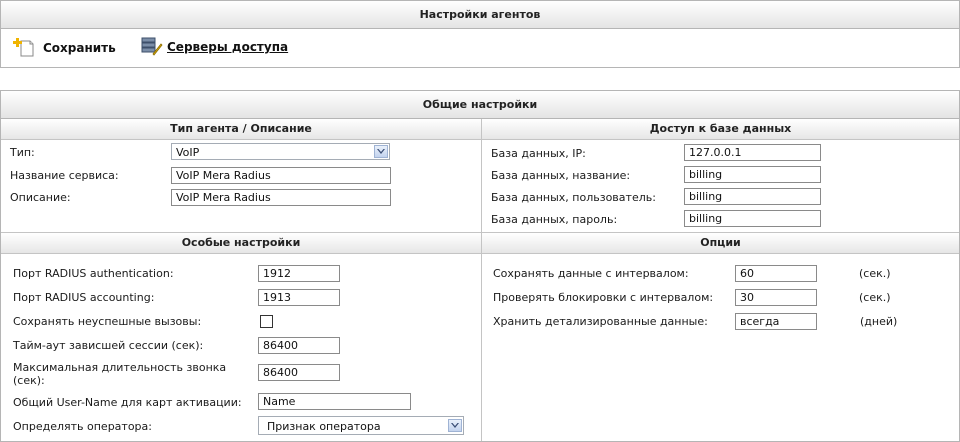 The image size is (960, 442). What do you see at coordinates (152, 47) in the screenshot?
I see `servers-icon` at bounding box center [152, 47].